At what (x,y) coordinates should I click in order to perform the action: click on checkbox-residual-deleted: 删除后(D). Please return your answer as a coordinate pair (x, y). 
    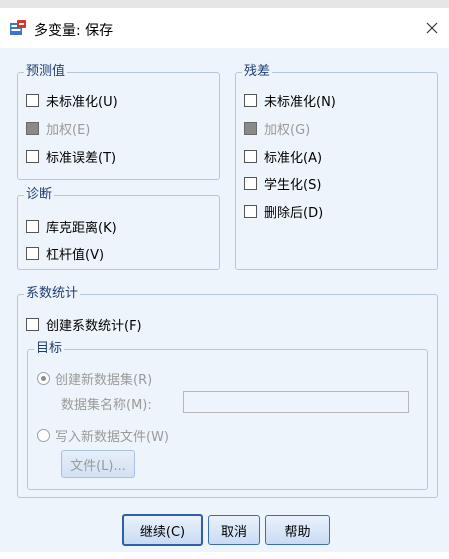
    Looking at the image, I should click on (284, 211).